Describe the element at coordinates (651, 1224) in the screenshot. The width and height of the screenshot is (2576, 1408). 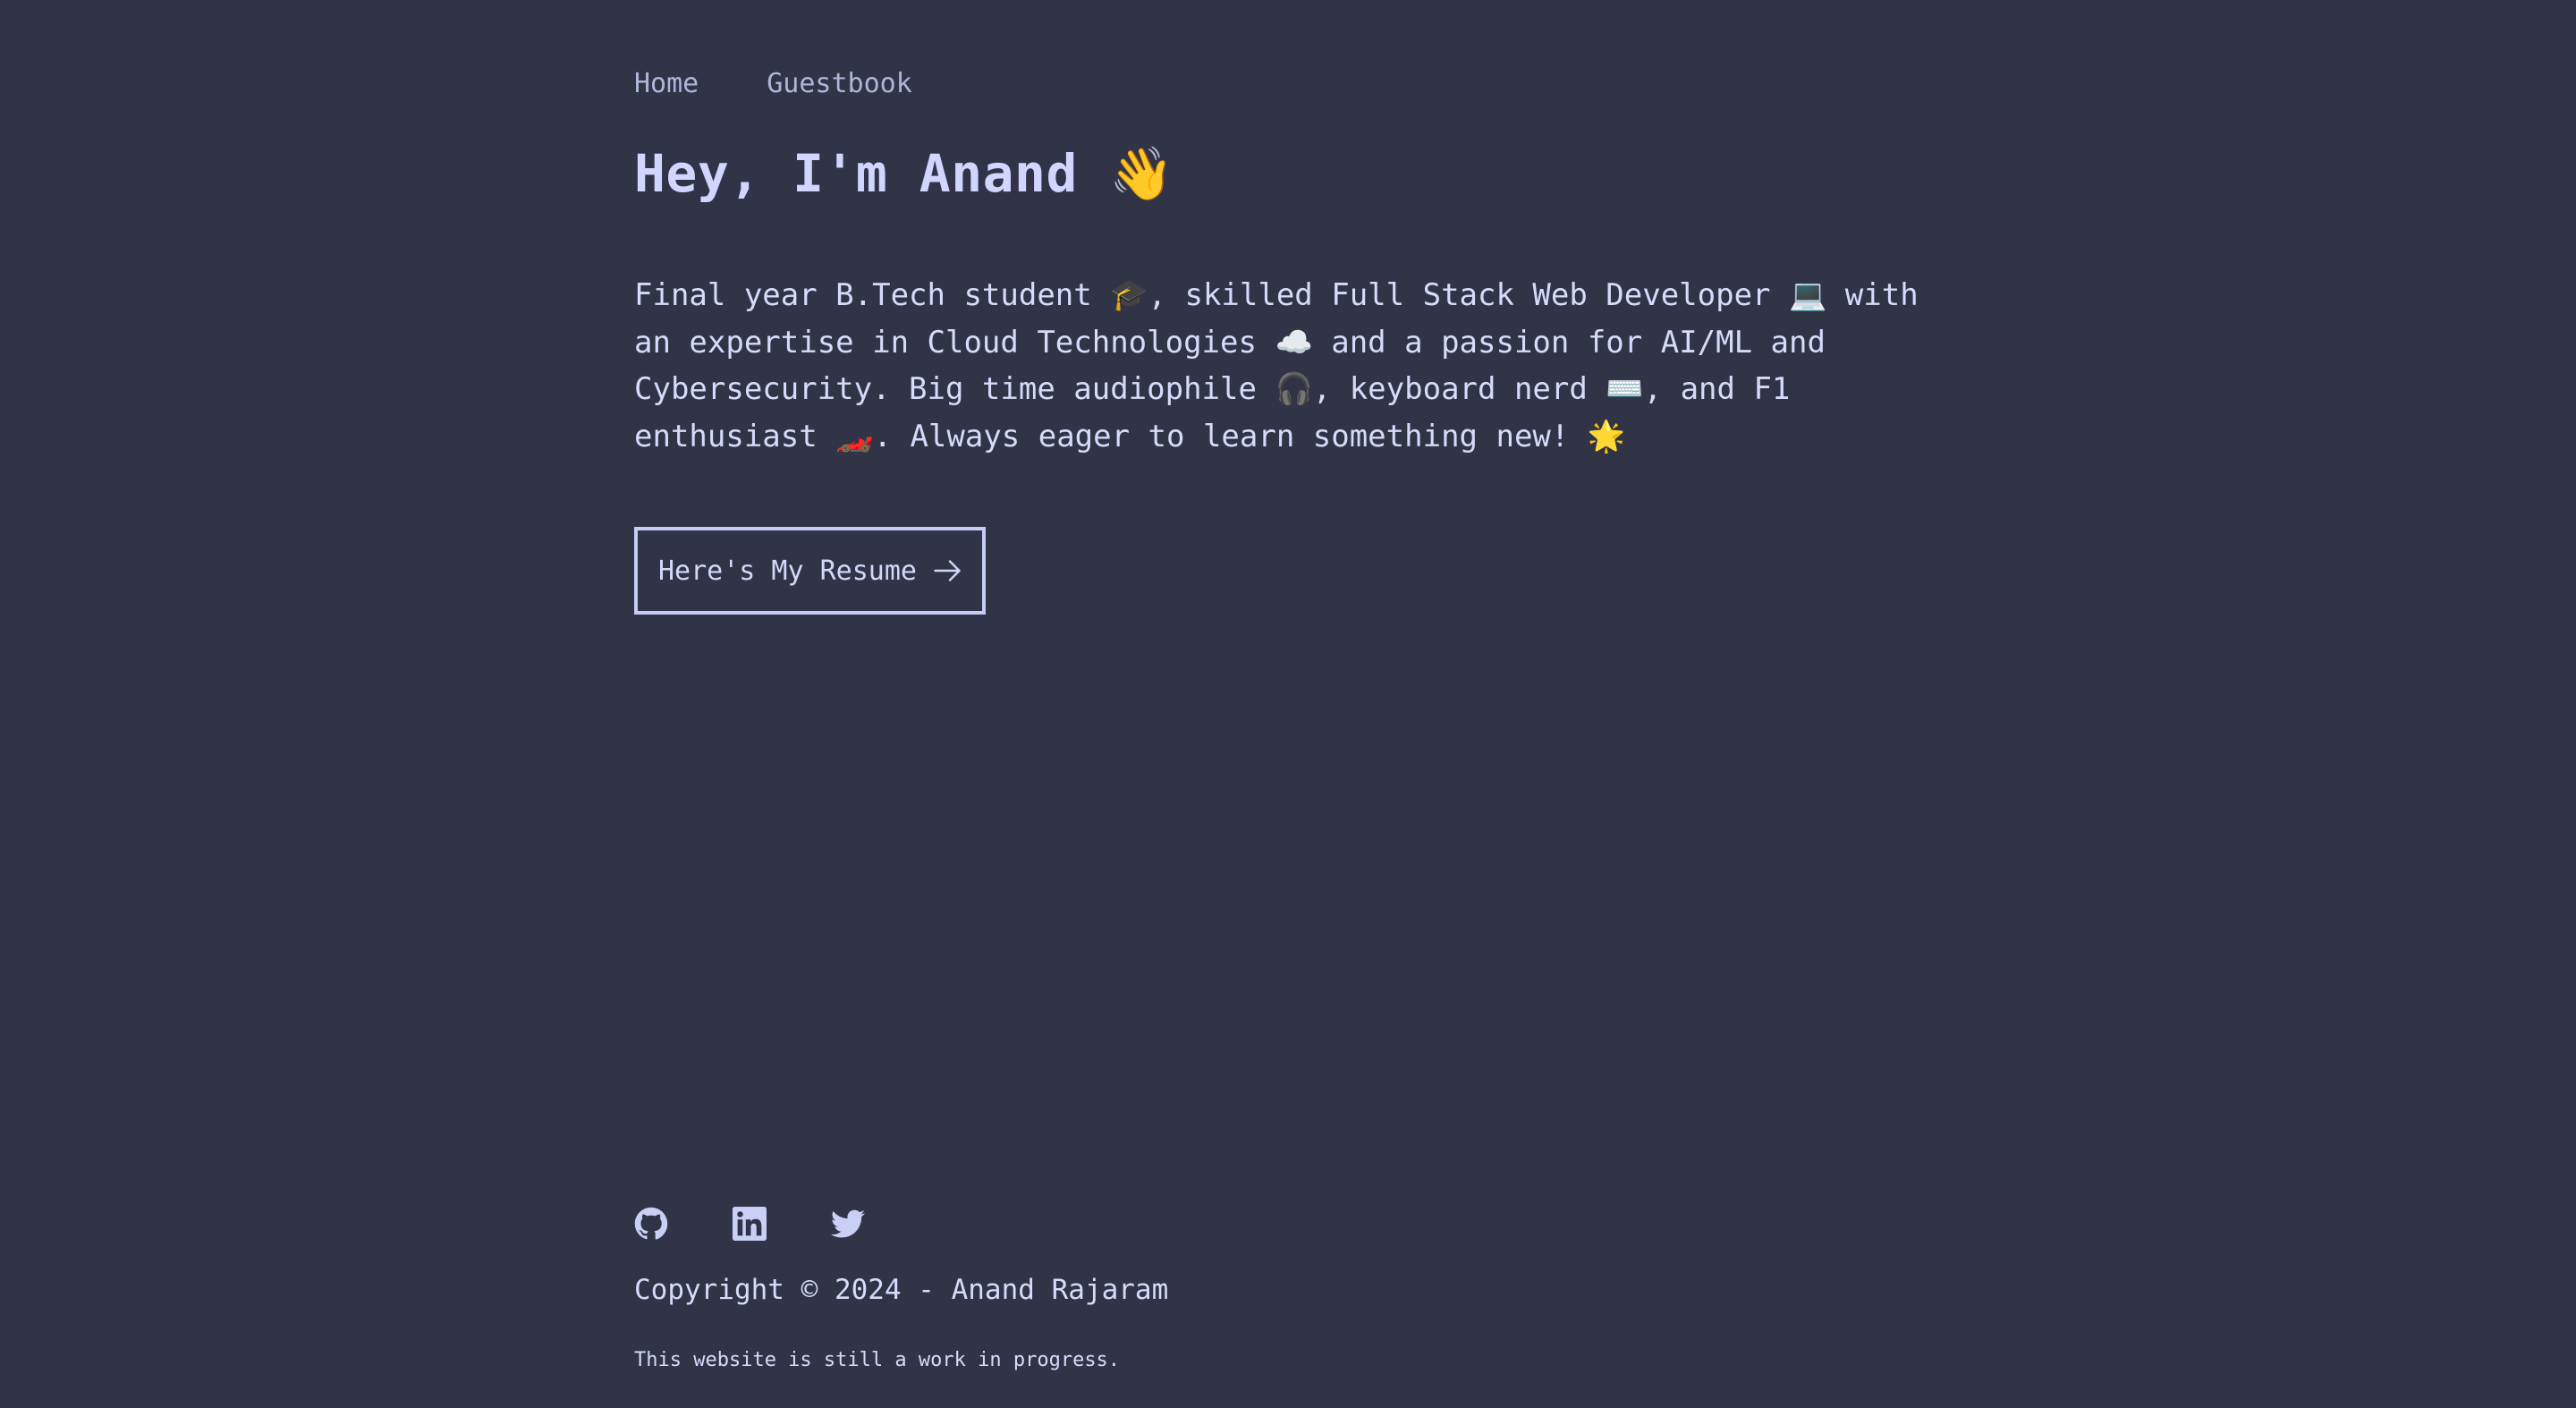
I see `github-icon` at that location.